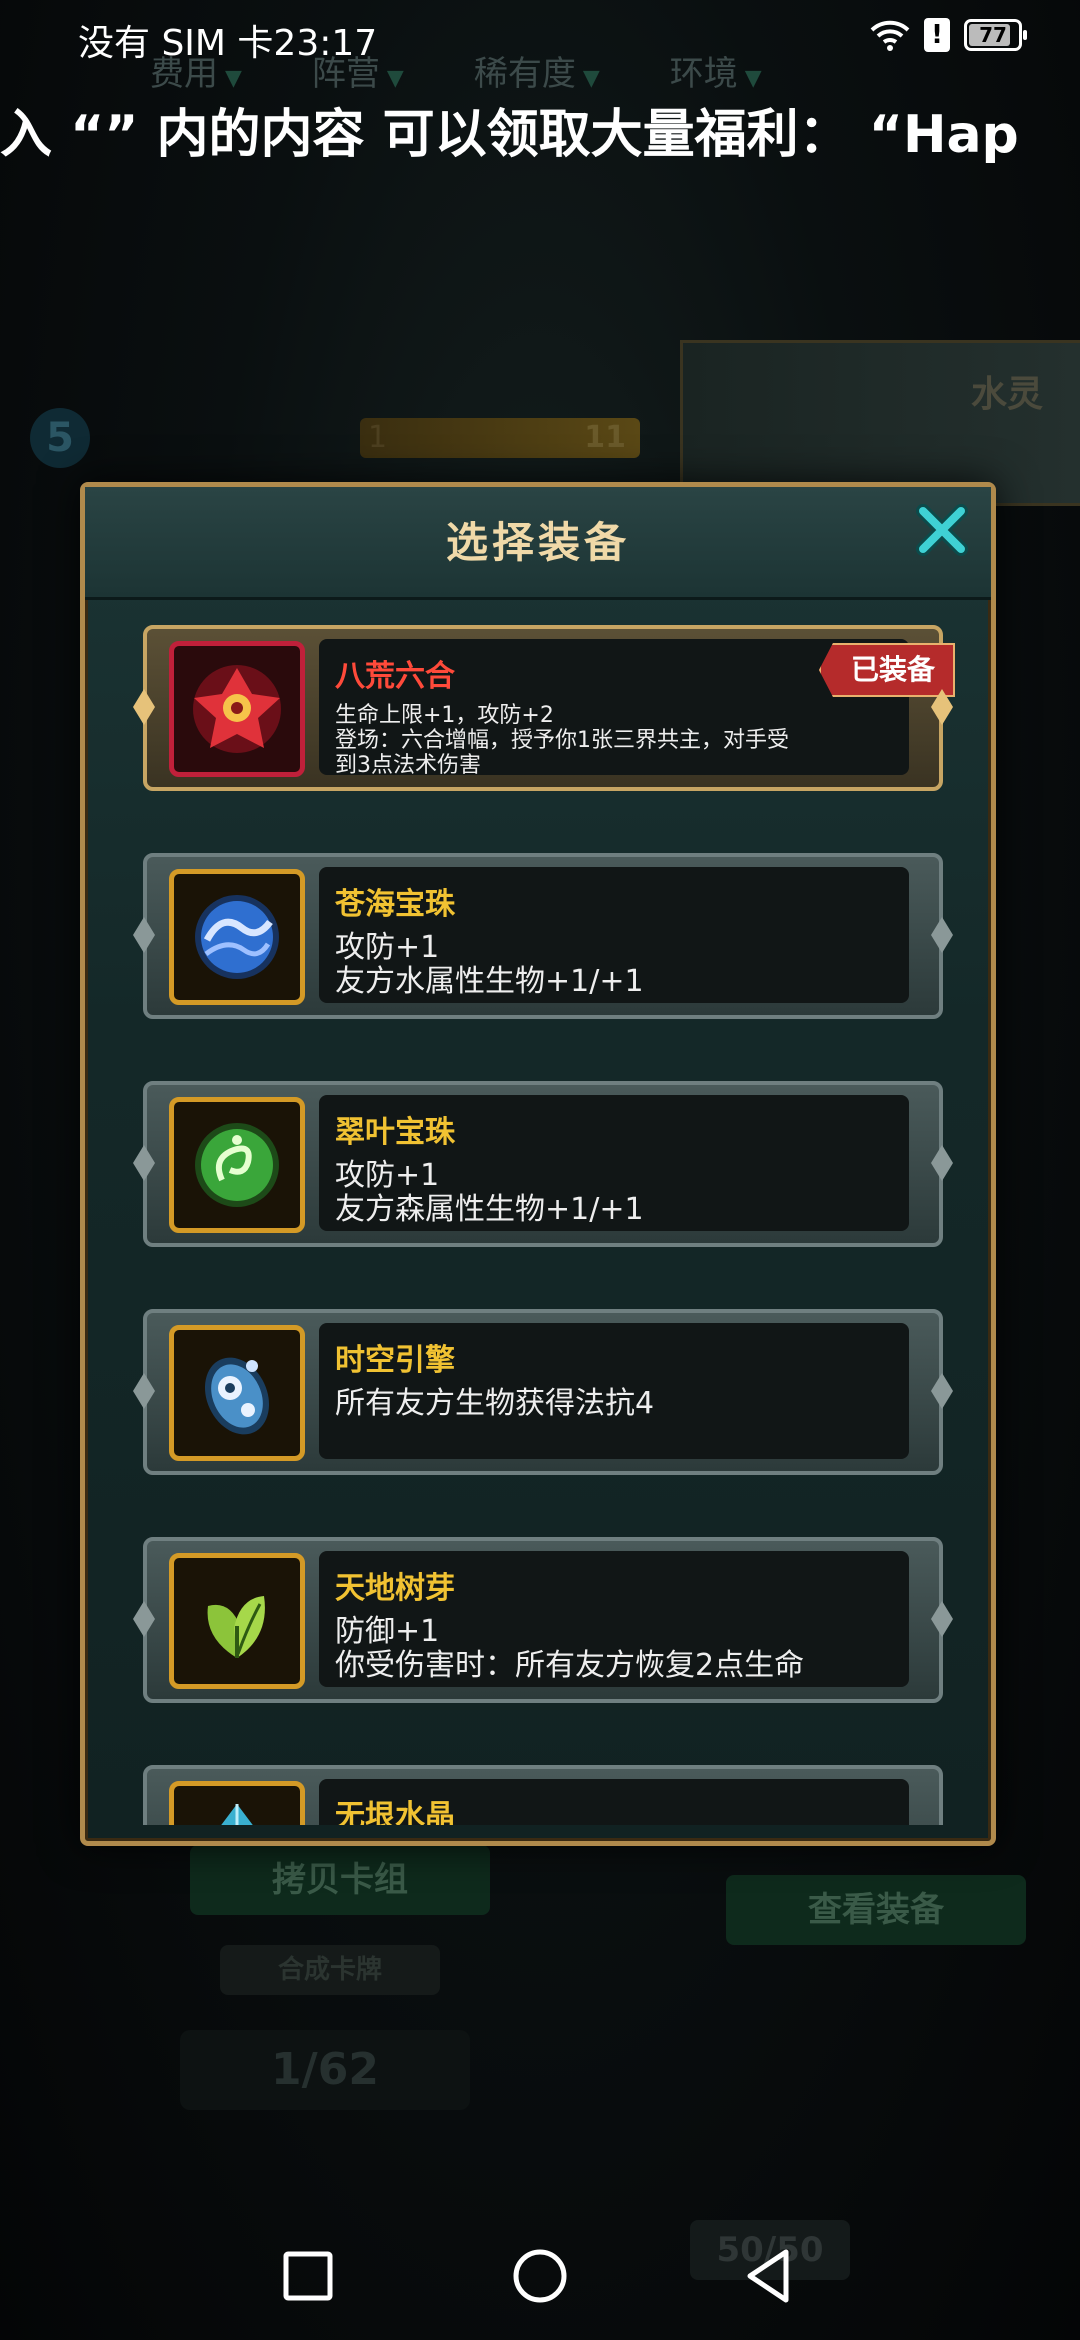 The height and width of the screenshot is (2340, 1080). What do you see at coordinates (886, 670) in the screenshot?
I see `equipped-badge: 已装备` at bounding box center [886, 670].